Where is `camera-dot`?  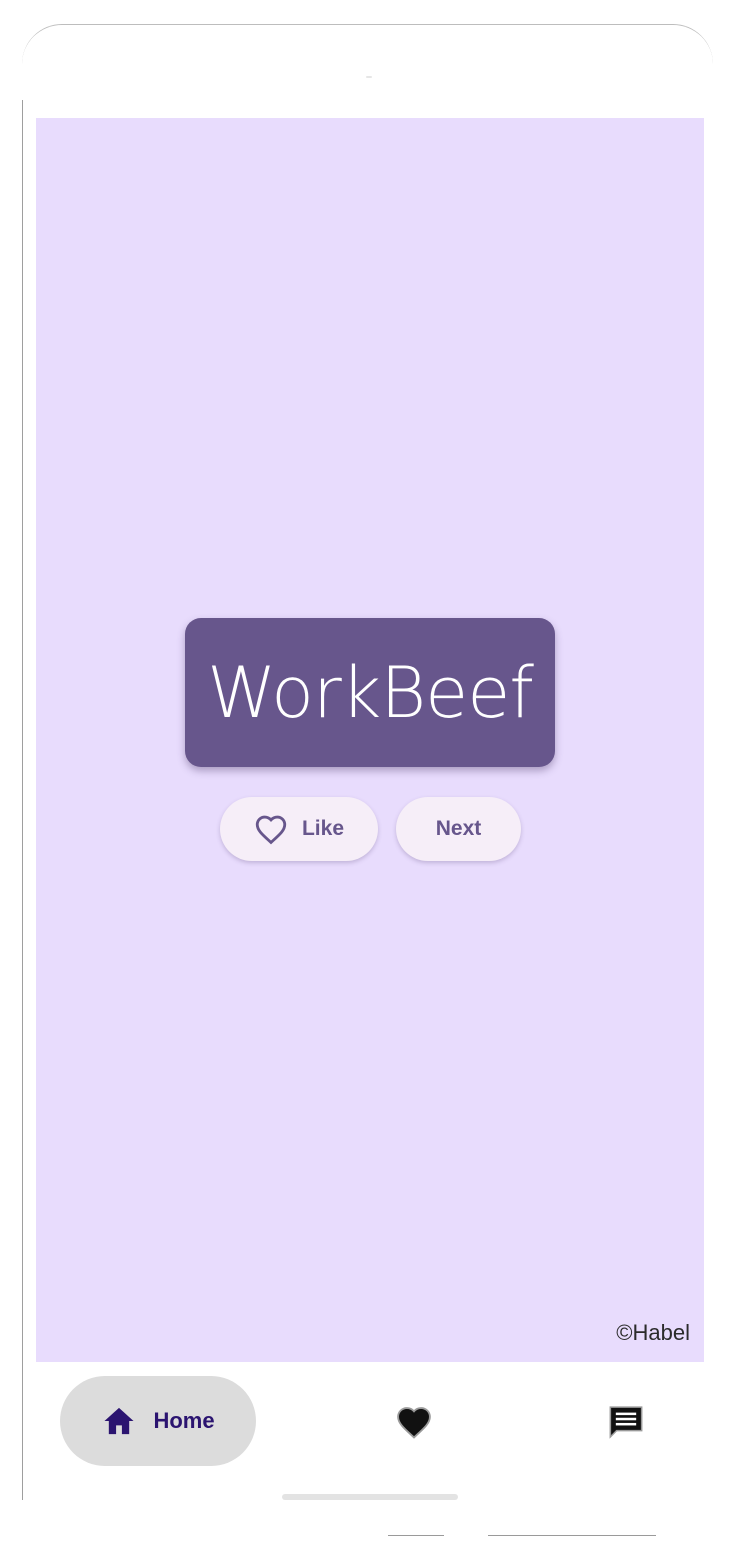
camera-dot is located at coordinates (369, 77).